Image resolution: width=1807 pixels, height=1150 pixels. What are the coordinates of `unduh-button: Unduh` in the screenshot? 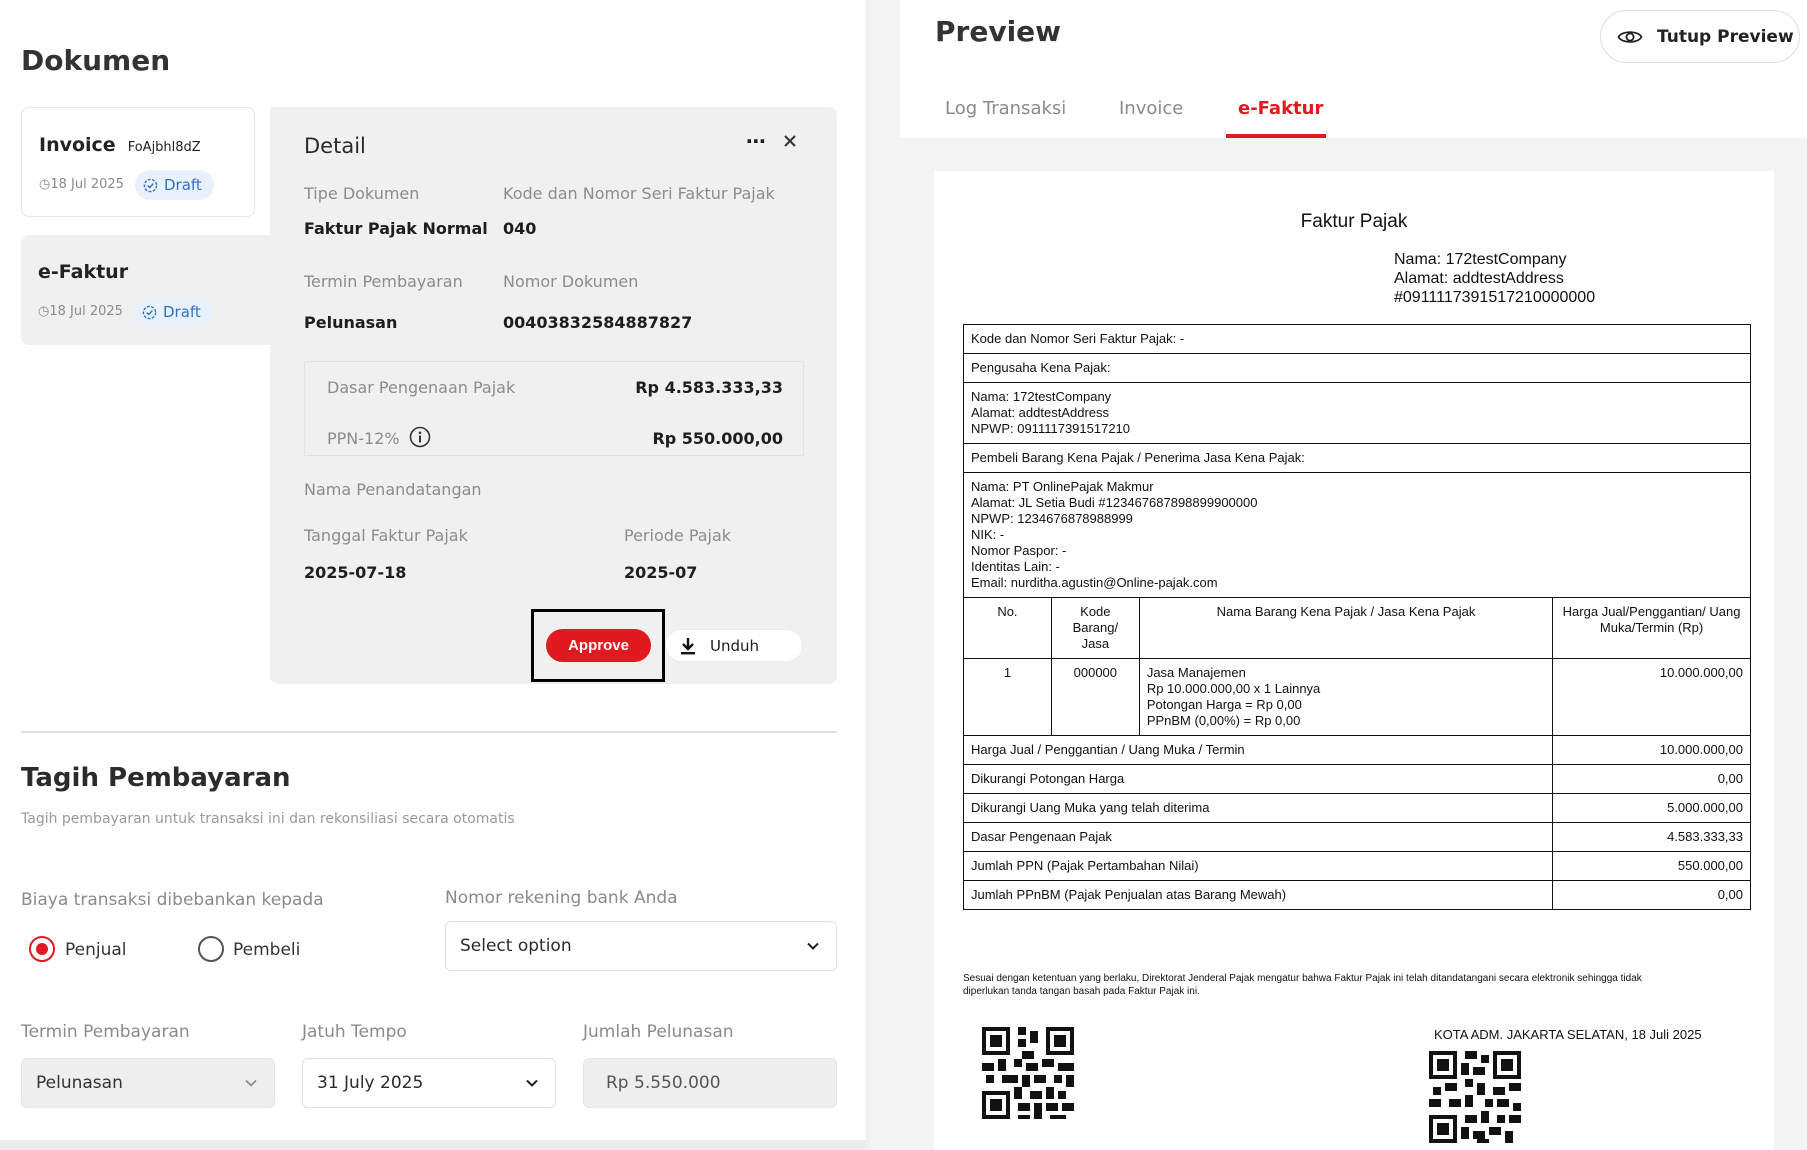 It's located at (734, 645).